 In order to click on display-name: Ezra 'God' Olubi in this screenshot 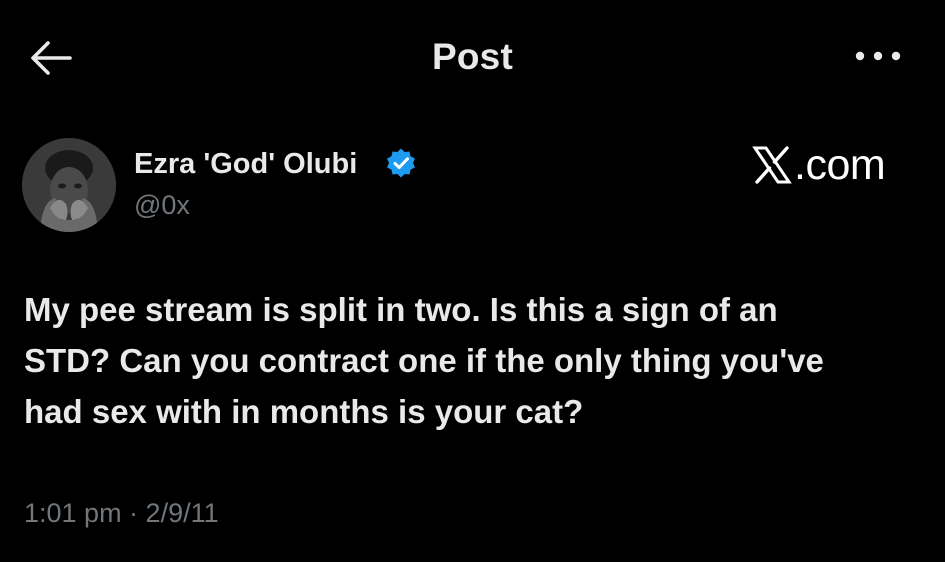, I will do `click(245, 164)`.